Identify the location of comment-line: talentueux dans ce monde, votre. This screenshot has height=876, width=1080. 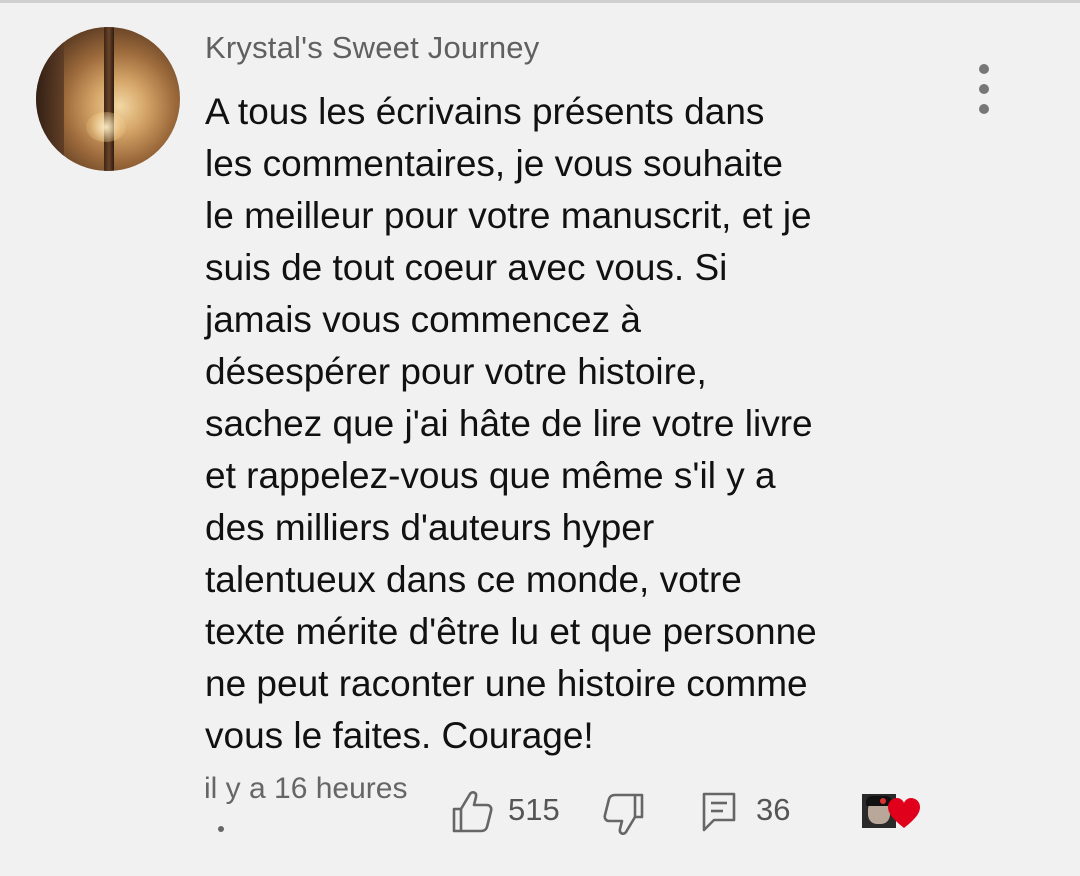
(473, 579).